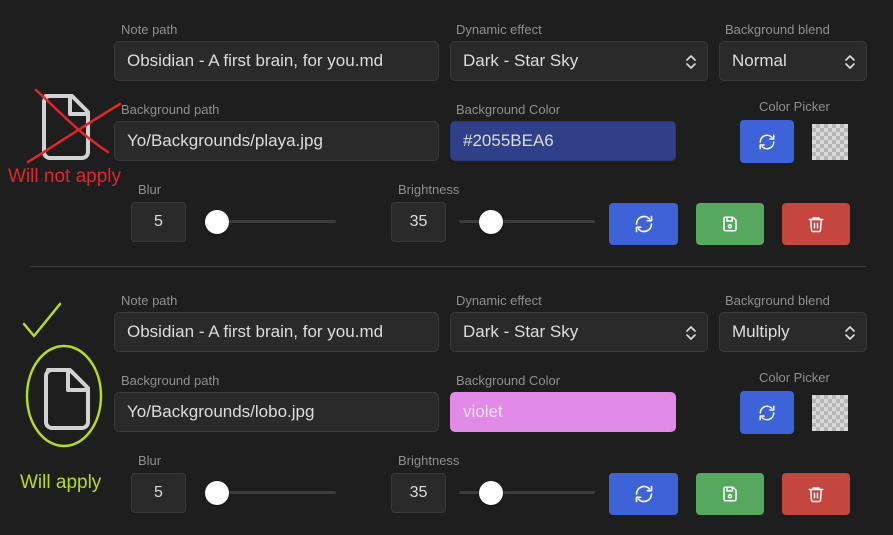 Image resolution: width=893 pixels, height=535 pixels. I want to click on checkmark-icon, so click(42, 320).